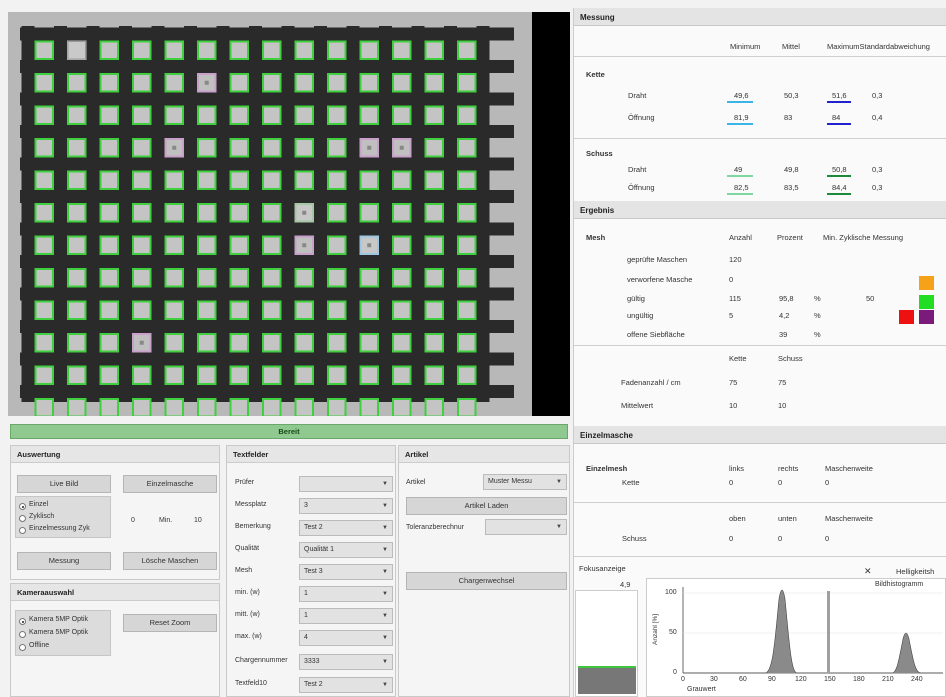  What do you see at coordinates (346, 662) in the screenshot?
I see `textfield-select: 3333 ▼` at bounding box center [346, 662].